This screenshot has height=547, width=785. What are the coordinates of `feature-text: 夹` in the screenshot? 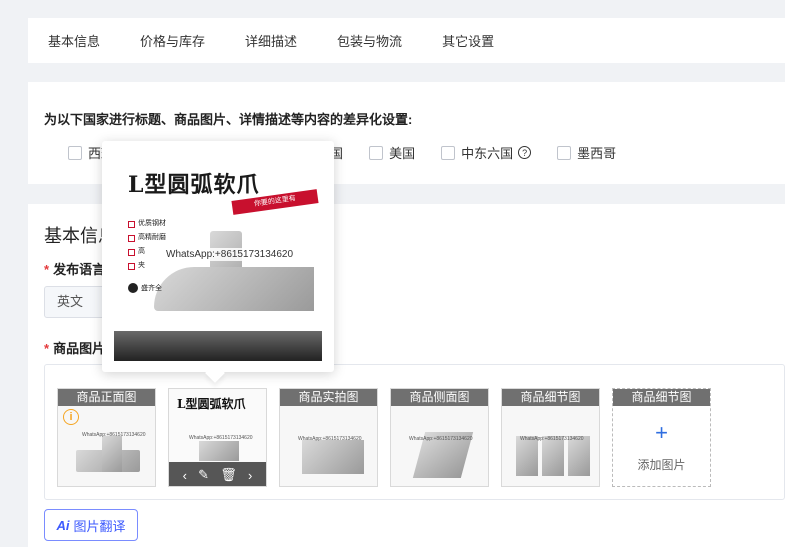 It's located at (141, 265).